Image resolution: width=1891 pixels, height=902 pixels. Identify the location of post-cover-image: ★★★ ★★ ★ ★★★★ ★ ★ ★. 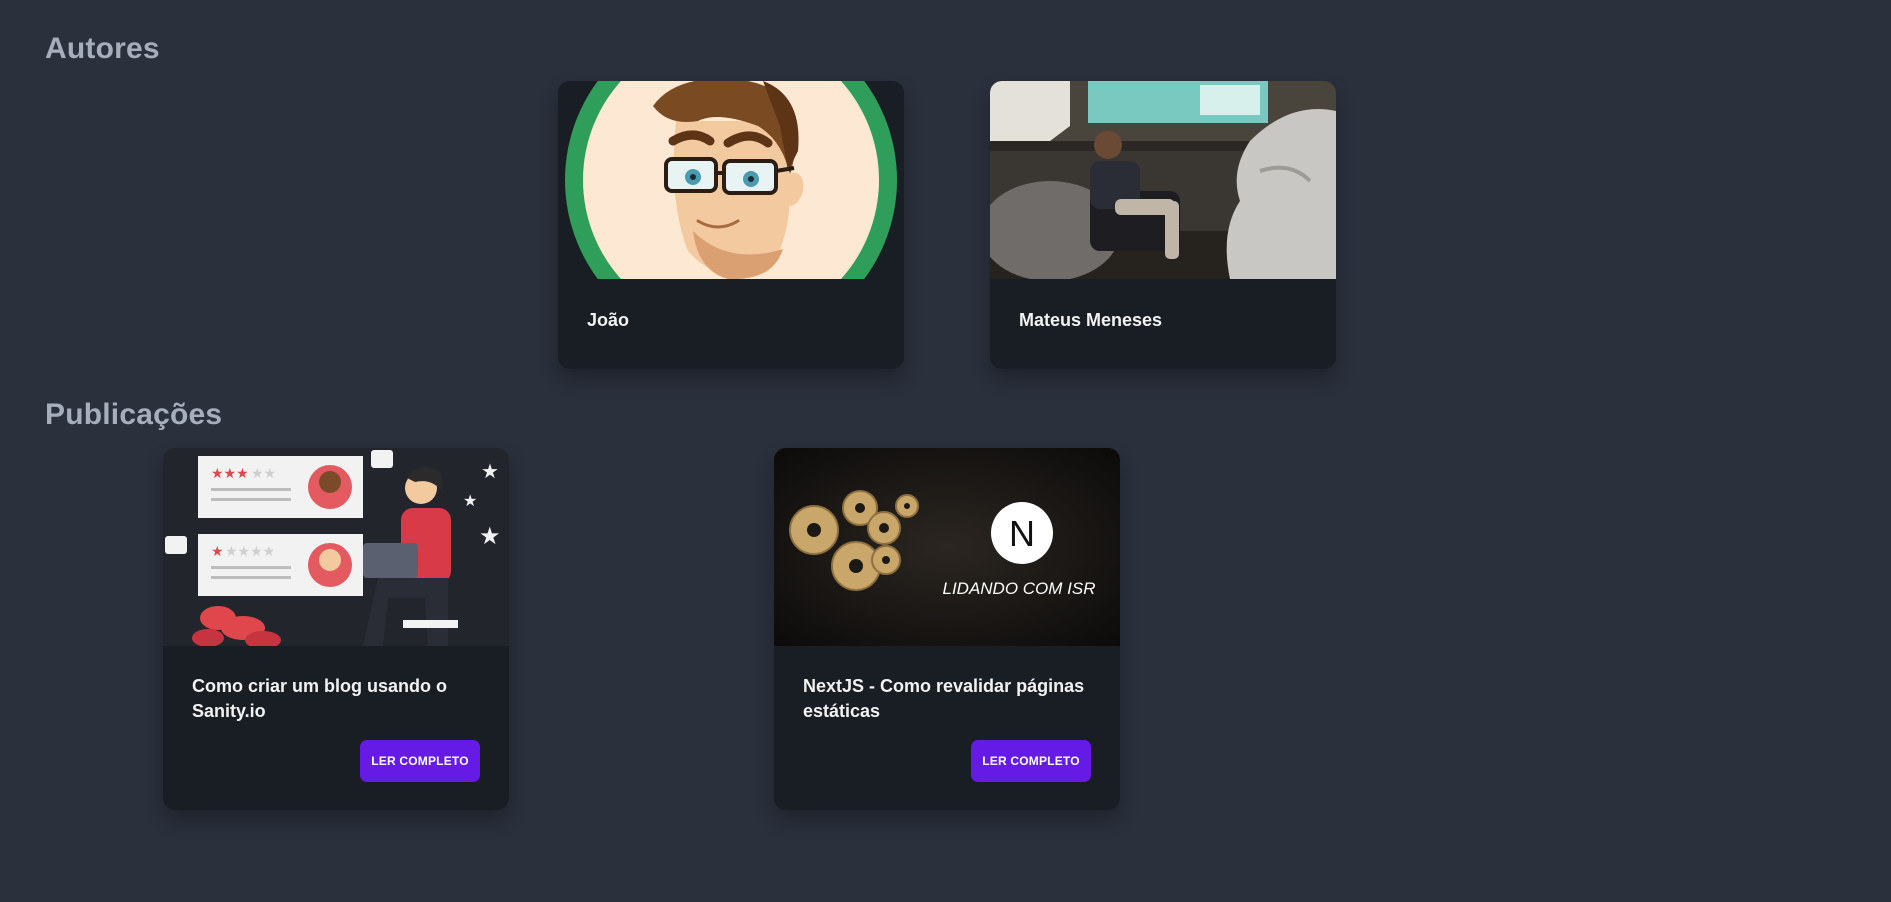
(336, 547).